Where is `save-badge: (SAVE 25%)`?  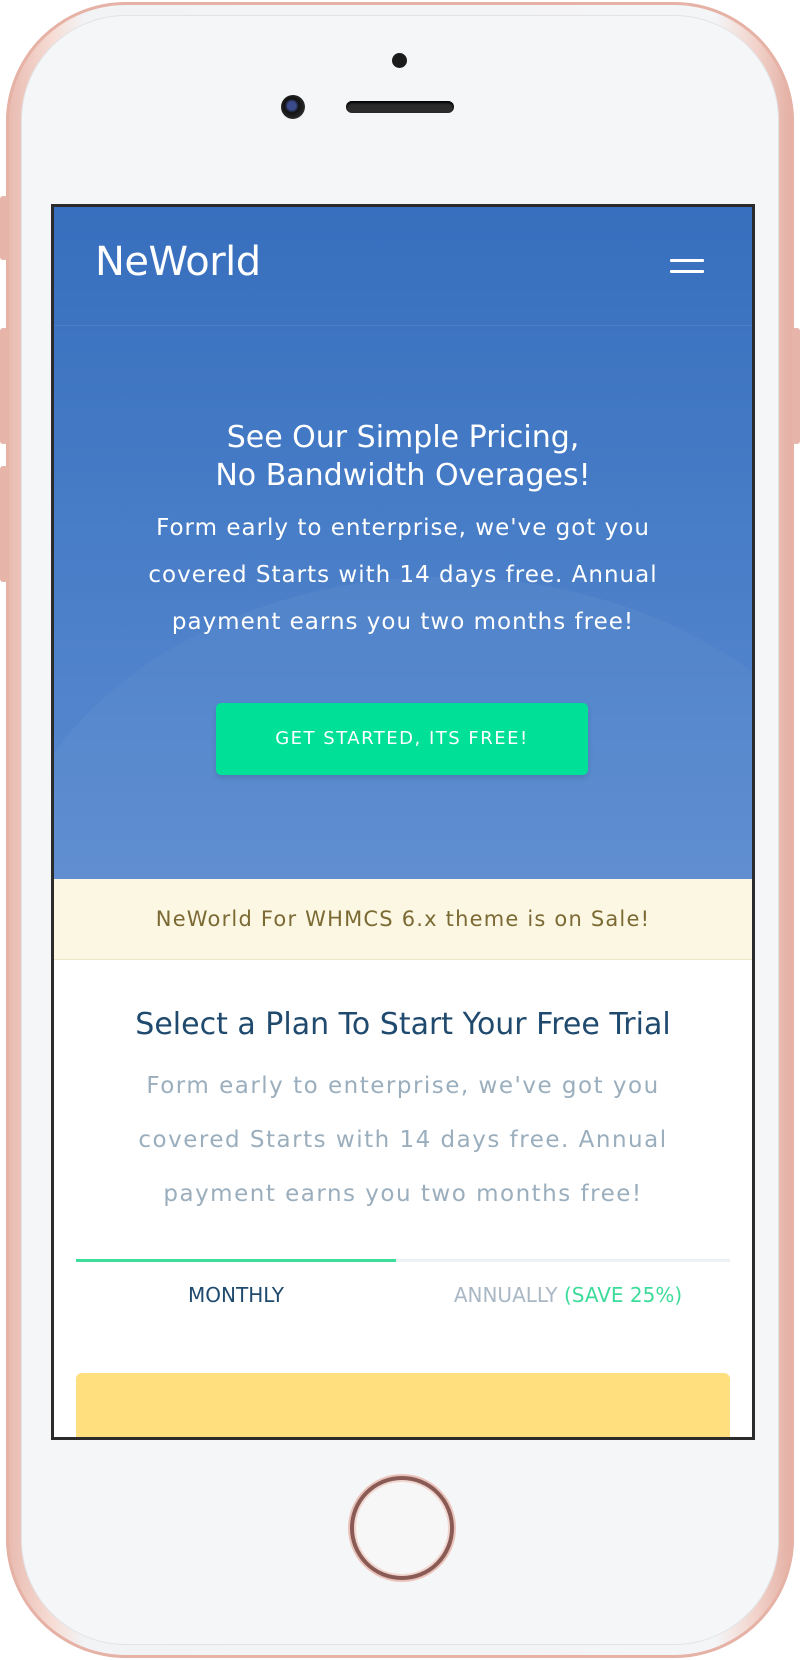
save-badge: (SAVE 25%) is located at coordinates (623, 1295).